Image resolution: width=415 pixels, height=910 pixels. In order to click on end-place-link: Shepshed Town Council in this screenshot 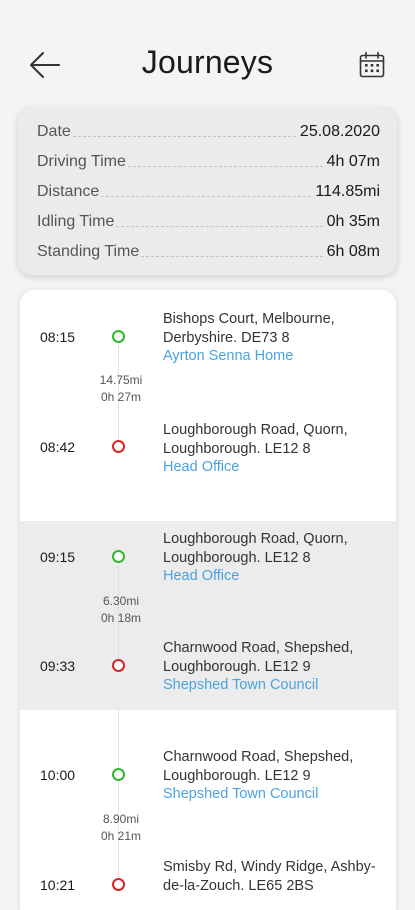, I will do `click(275, 685)`.